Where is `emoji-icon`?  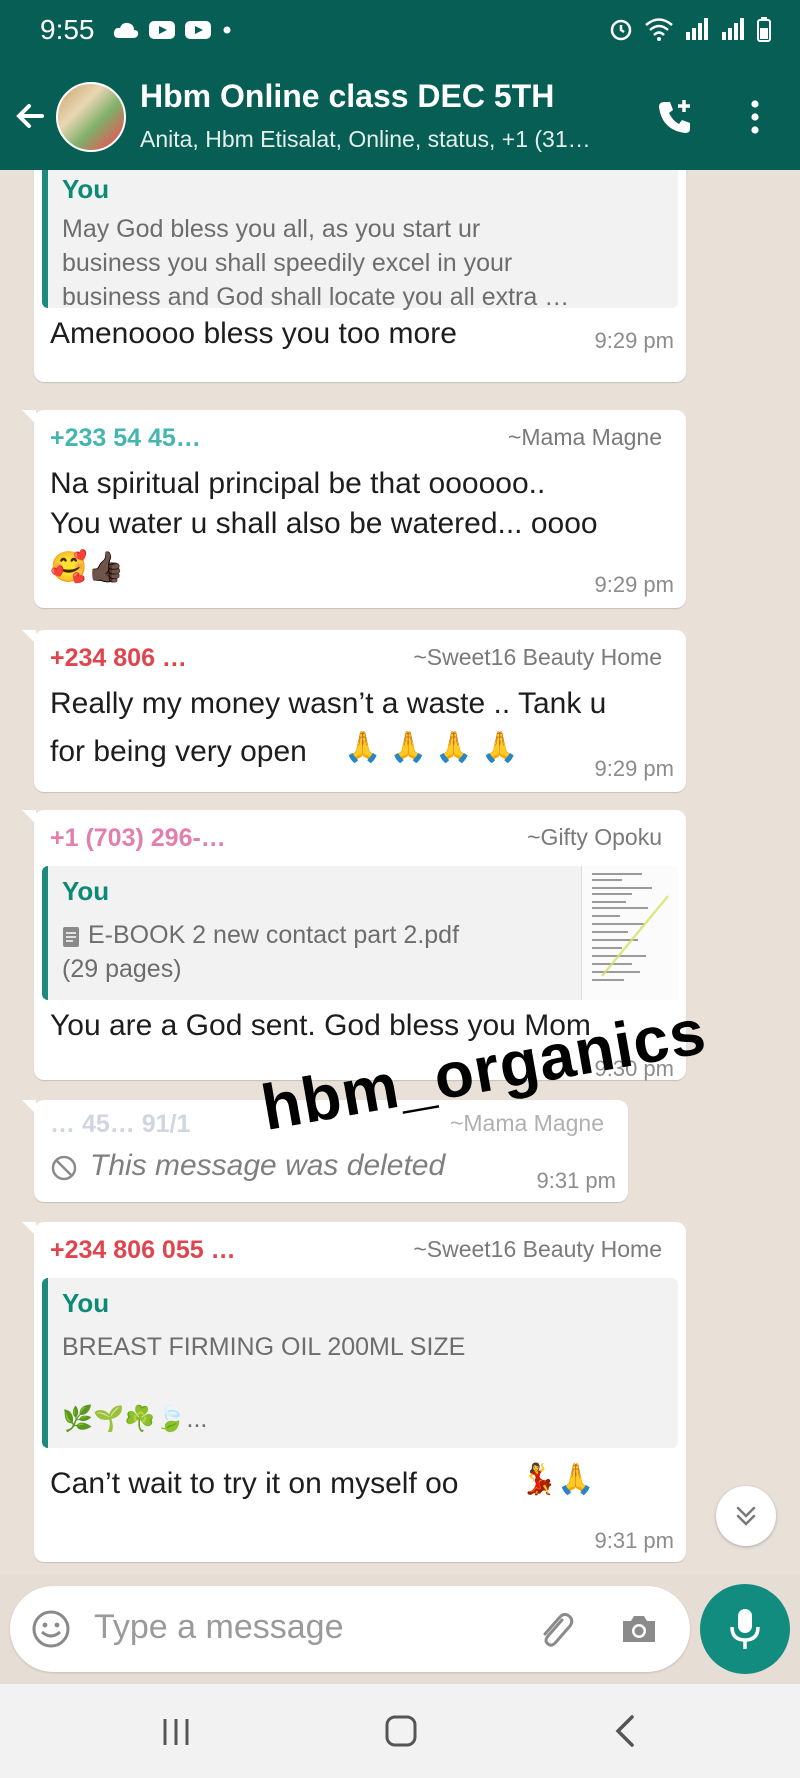 emoji-icon is located at coordinates (51, 1629).